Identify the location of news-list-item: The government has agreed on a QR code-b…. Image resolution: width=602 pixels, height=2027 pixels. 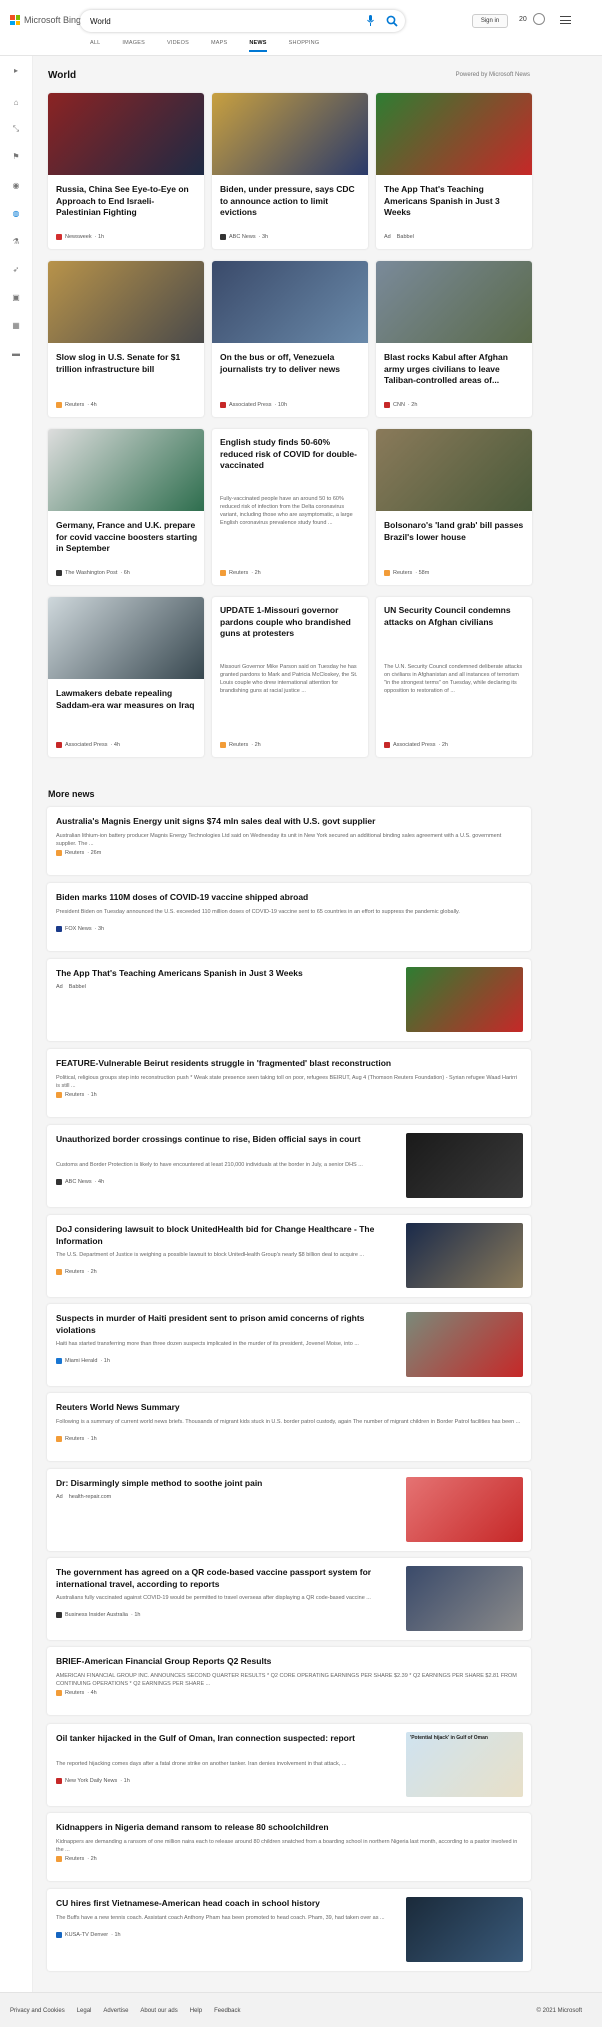
(289, 1599).